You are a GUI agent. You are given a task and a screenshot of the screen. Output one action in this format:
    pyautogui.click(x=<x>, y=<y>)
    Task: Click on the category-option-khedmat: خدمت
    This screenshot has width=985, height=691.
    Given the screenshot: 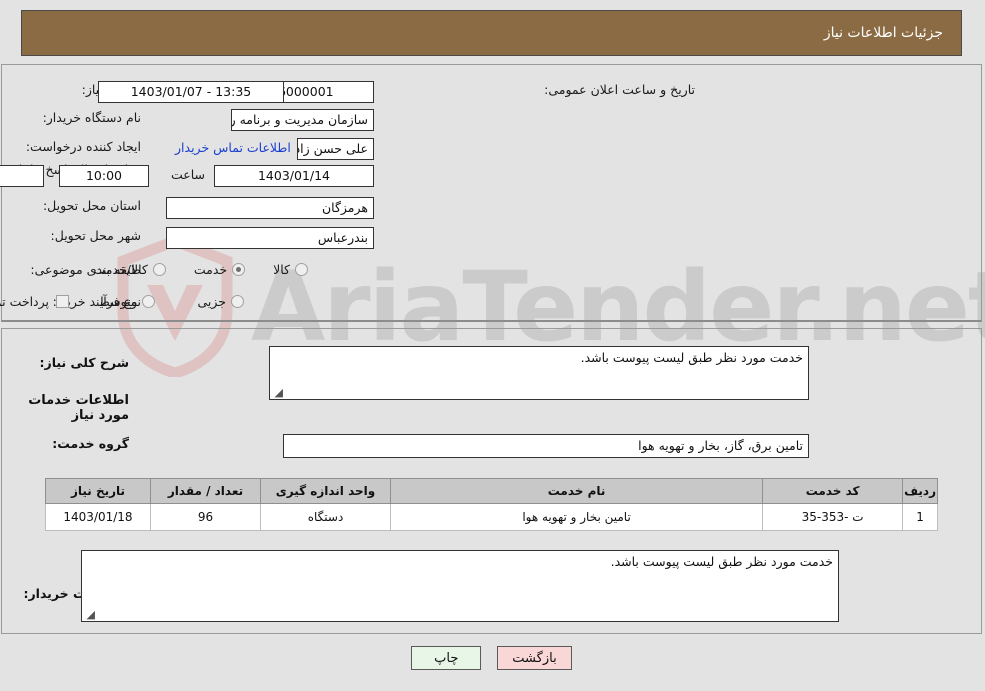 What is the action you would take?
    pyautogui.click(x=220, y=269)
    